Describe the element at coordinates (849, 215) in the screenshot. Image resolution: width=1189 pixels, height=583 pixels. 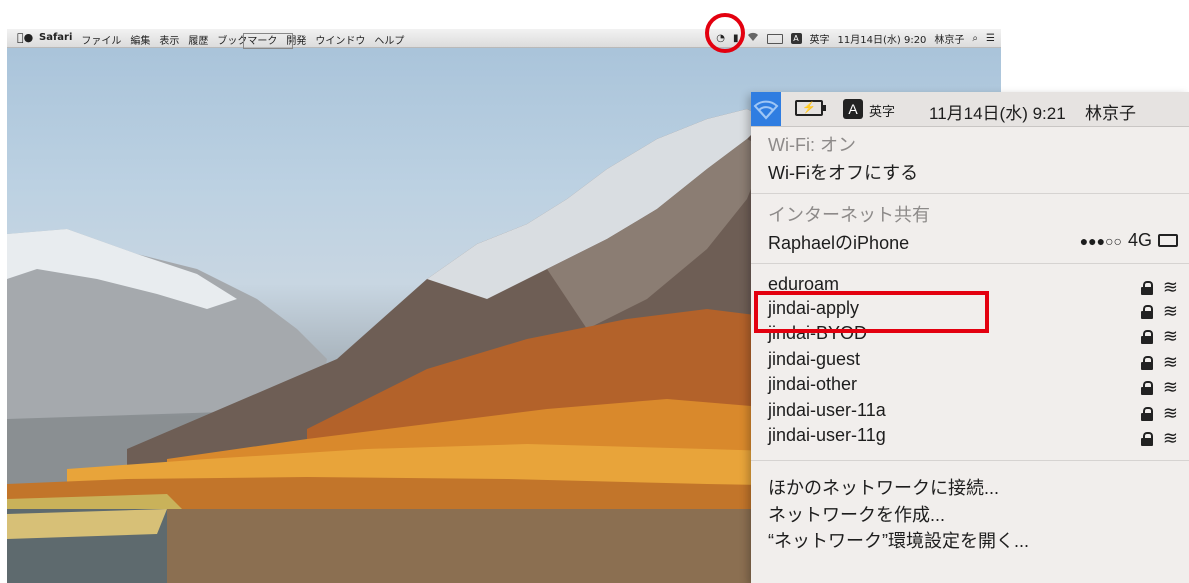
I see `hotspot-header: インターネット共有` at that location.